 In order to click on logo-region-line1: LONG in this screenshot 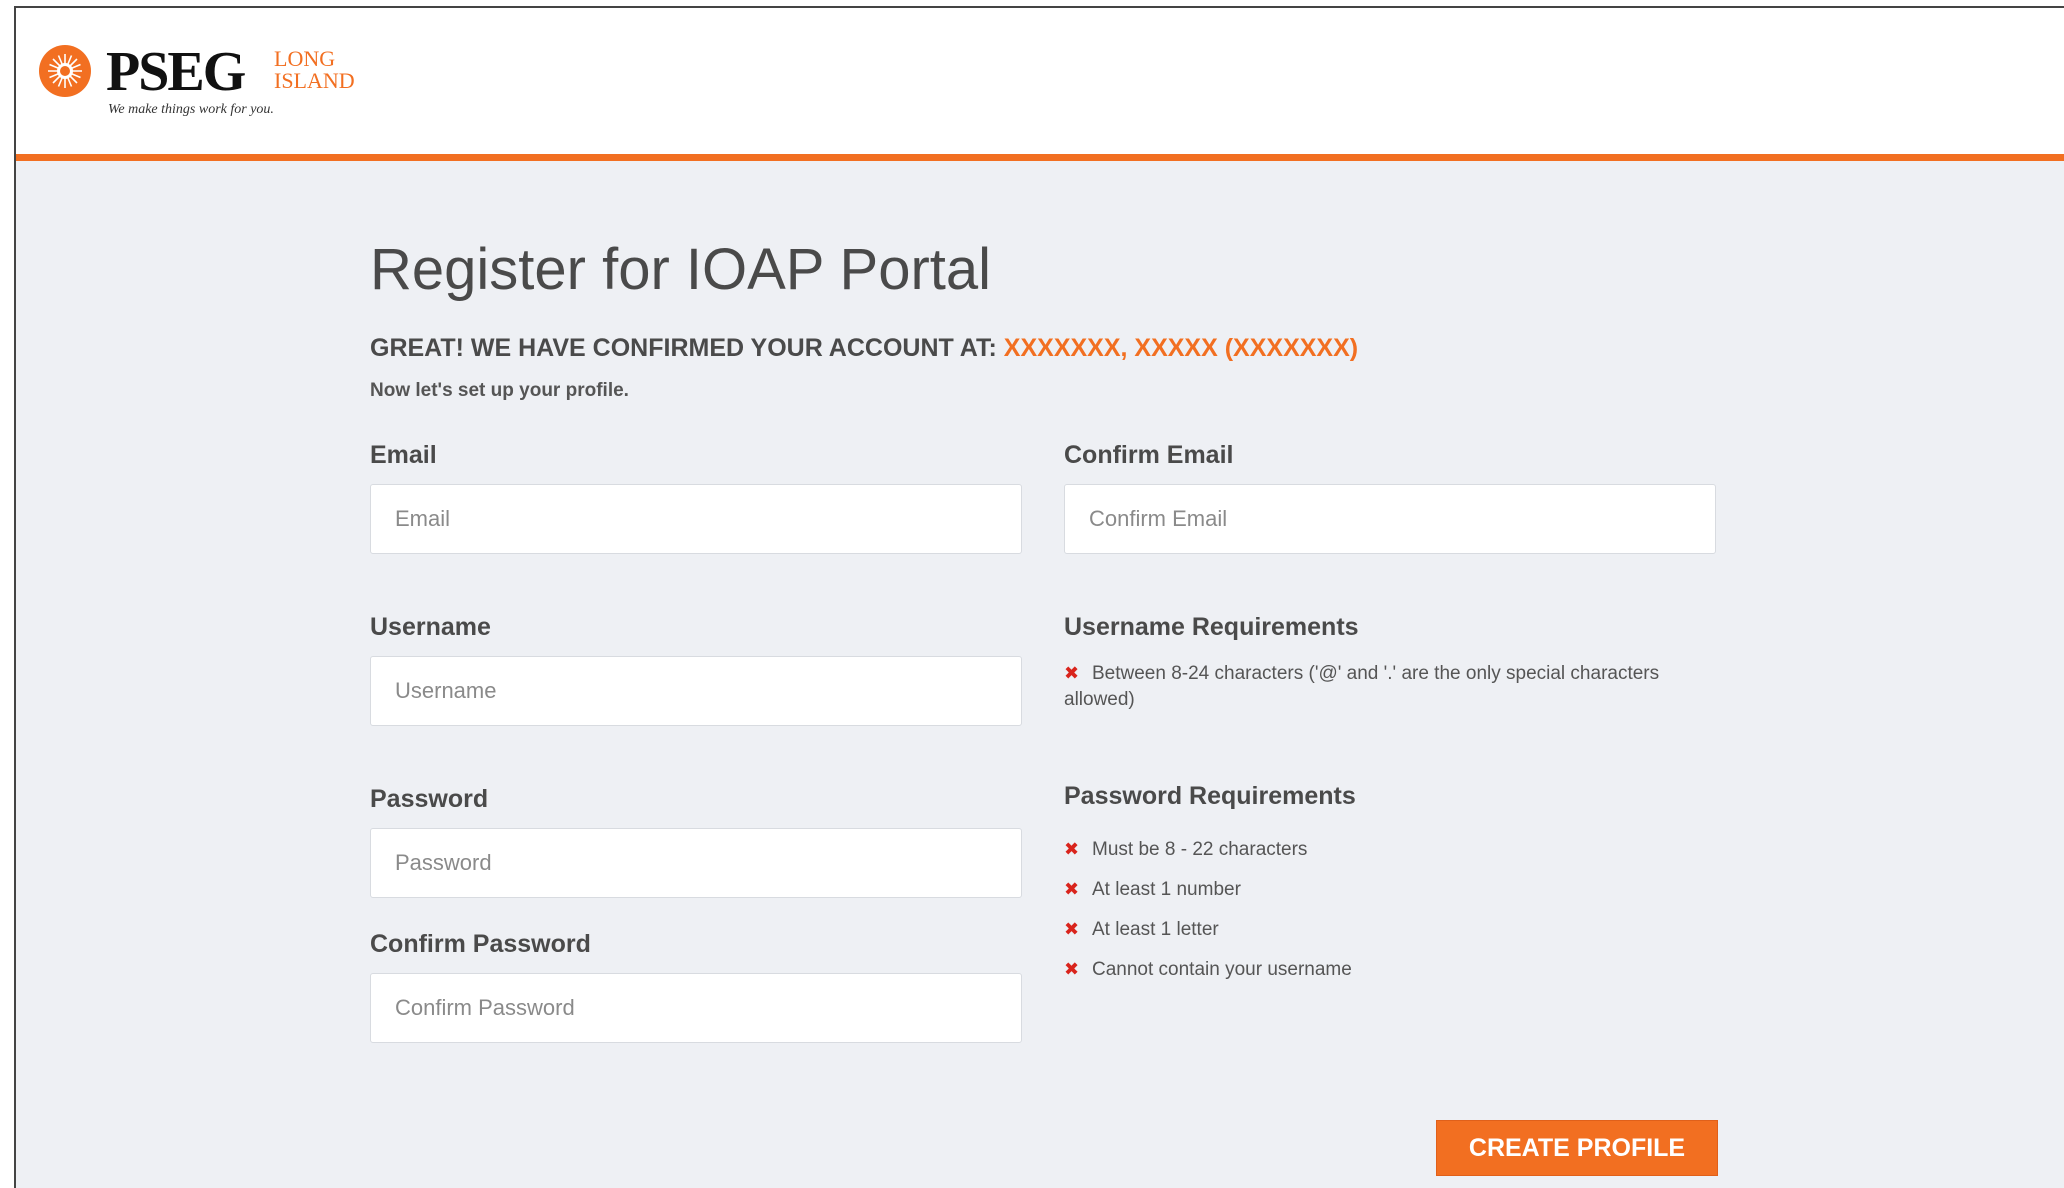, I will do `click(305, 58)`.